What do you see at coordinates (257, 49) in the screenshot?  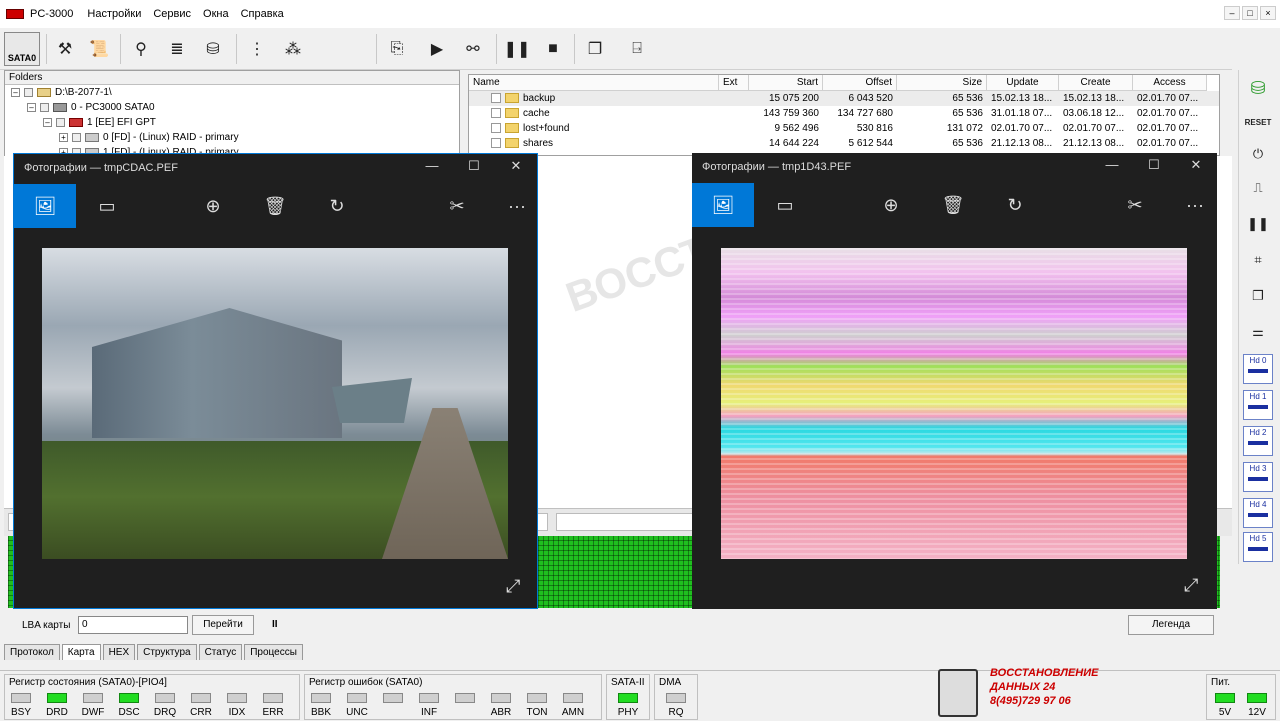 I see `chip-list-icon: ⋮` at bounding box center [257, 49].